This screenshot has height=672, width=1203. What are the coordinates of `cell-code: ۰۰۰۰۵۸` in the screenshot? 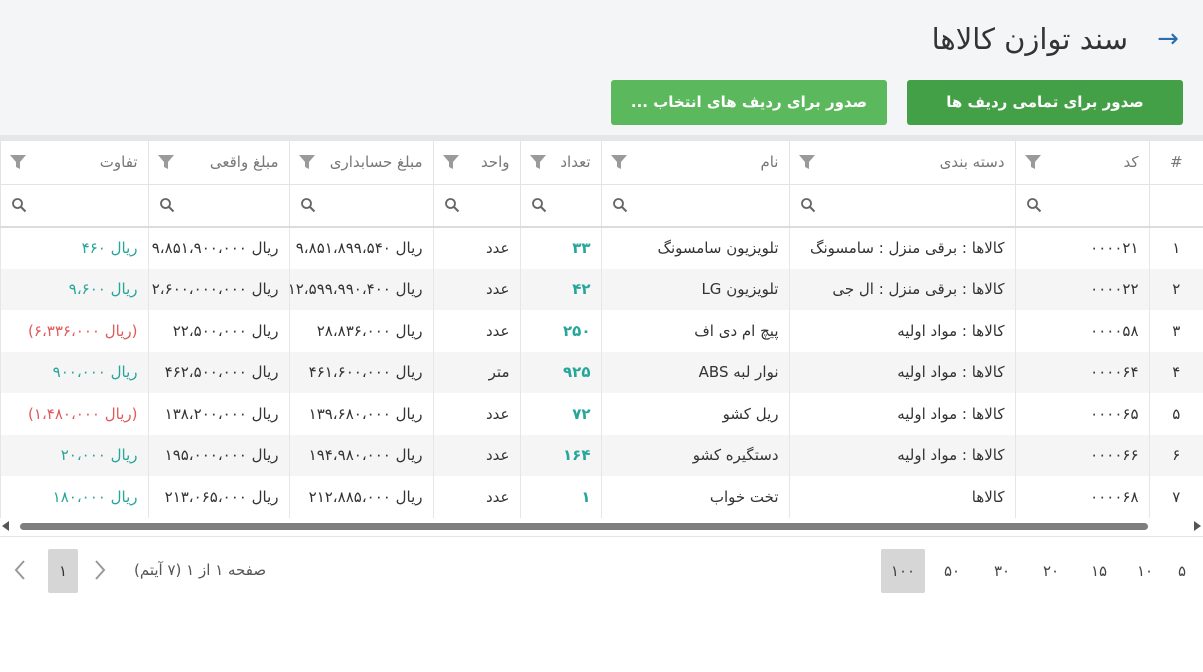 It's located at (1081, 331).